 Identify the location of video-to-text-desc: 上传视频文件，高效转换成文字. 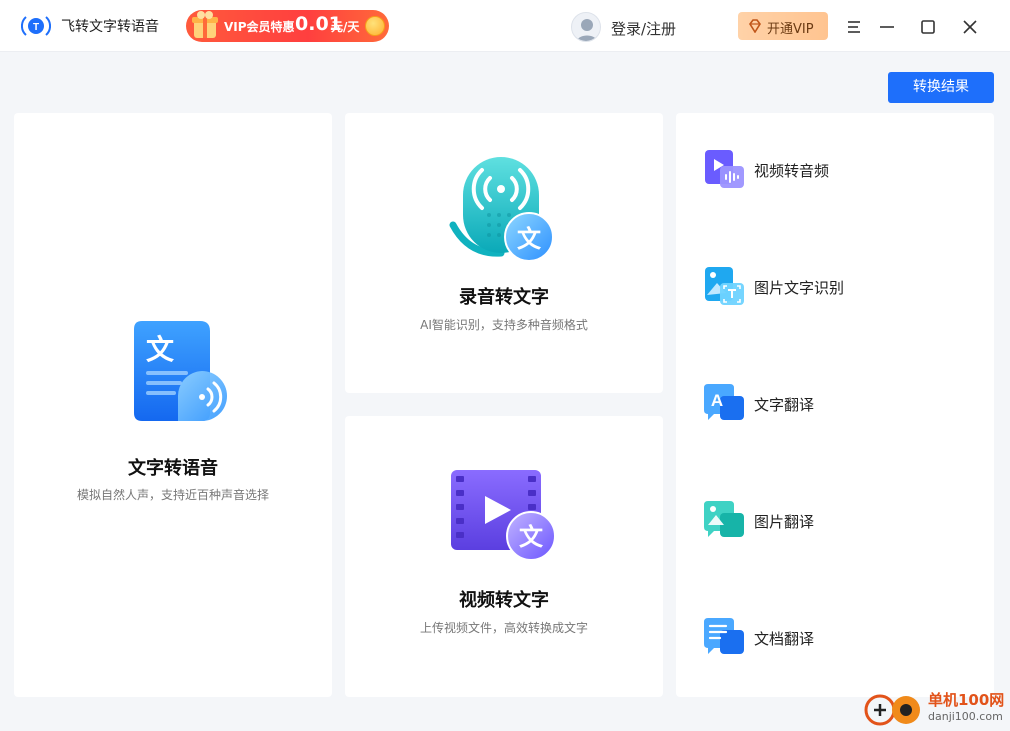
(503, 628).